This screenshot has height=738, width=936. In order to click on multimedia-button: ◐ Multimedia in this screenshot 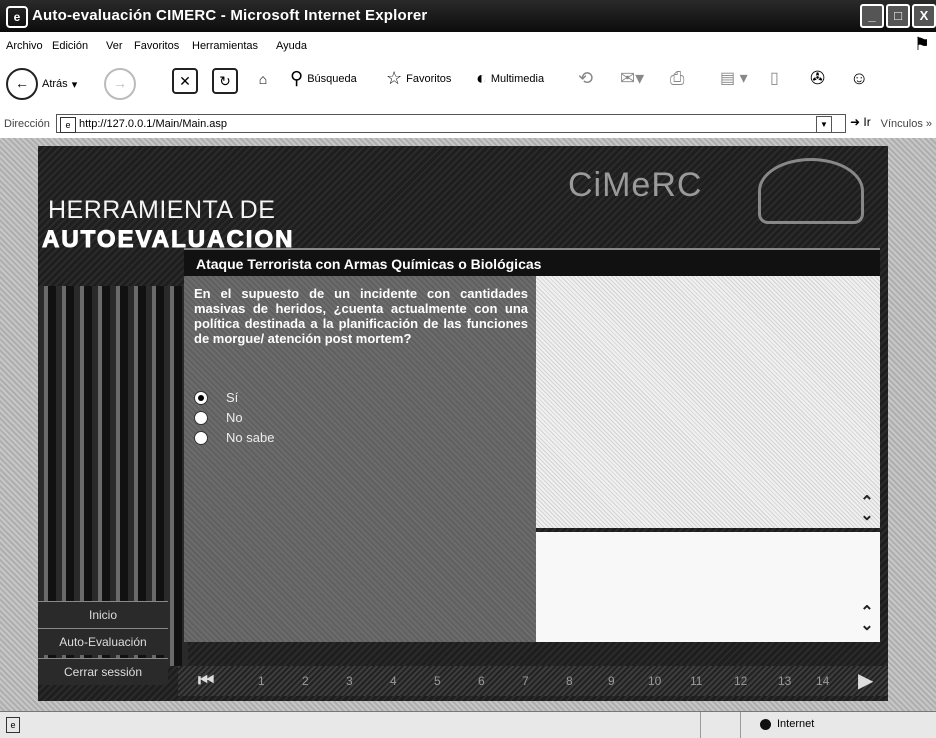, I will do `click(510, 78)`.